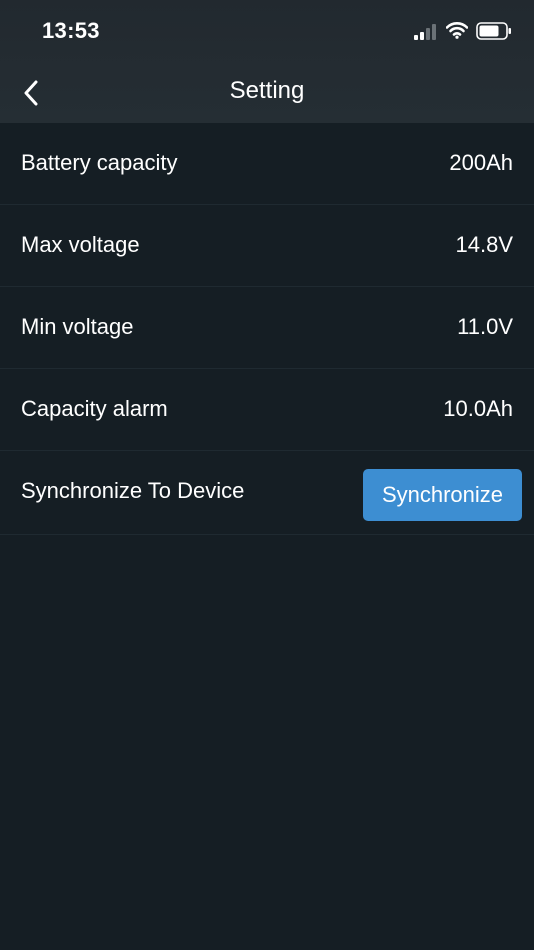  Describe the element at coordinates (94, 408) in the screenshot. I see `setting-label: Capacity alarm` at that location.